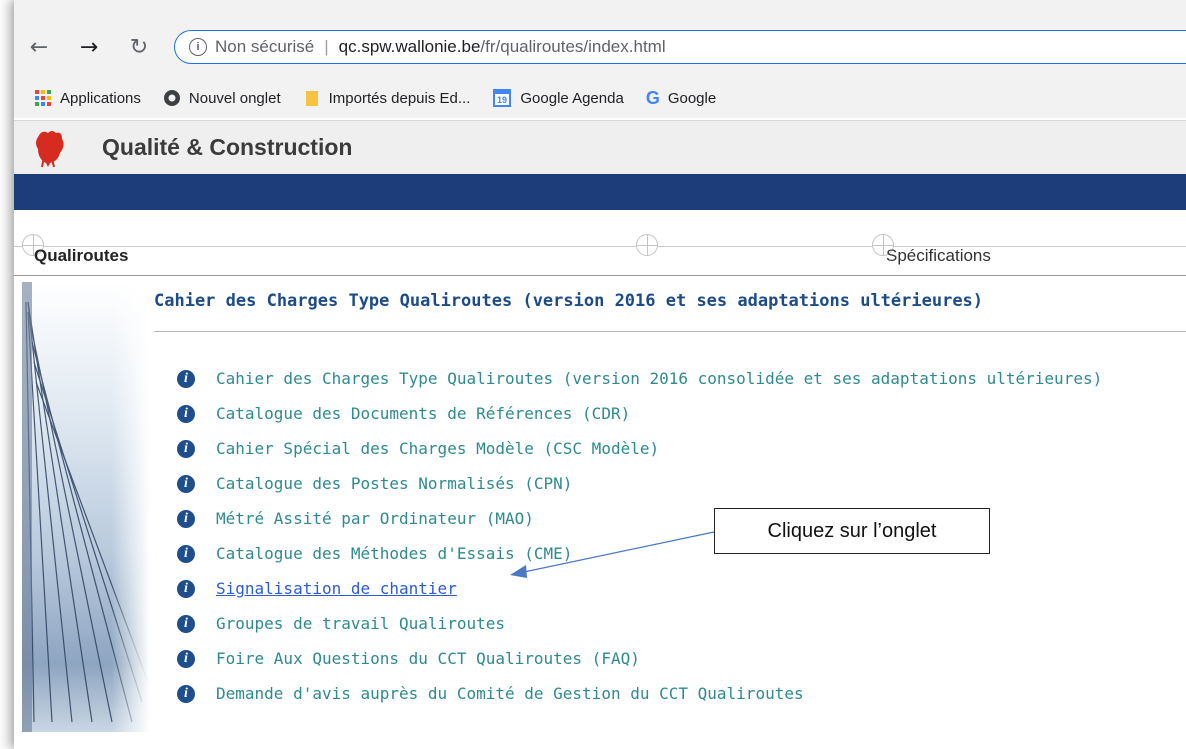 The height and width of the screenshot is (749, 1186). What do you see at coordinates (573, 46) in the screenshot?
I see `url-path: /fr/qualiroutes/index.html` at bounding box center [573, 46].